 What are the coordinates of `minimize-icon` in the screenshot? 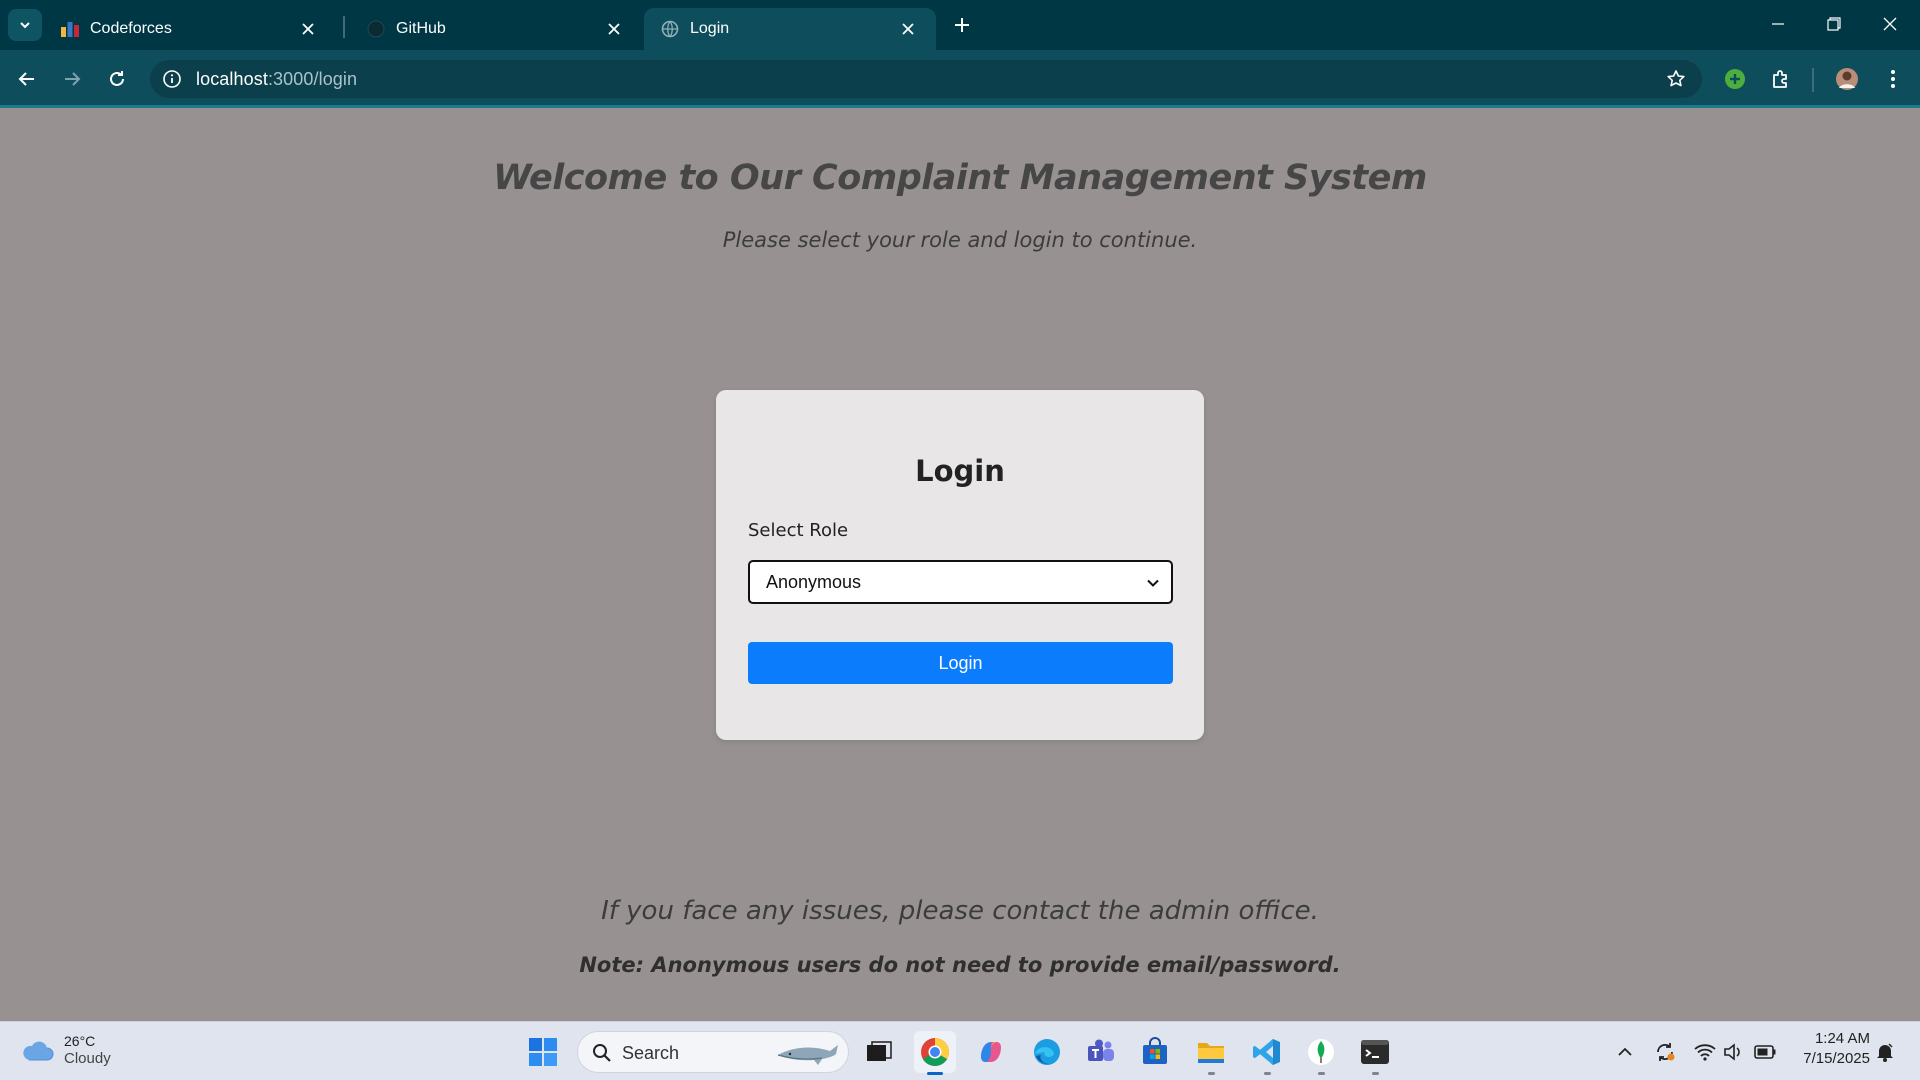 It's located at (1778, 24).